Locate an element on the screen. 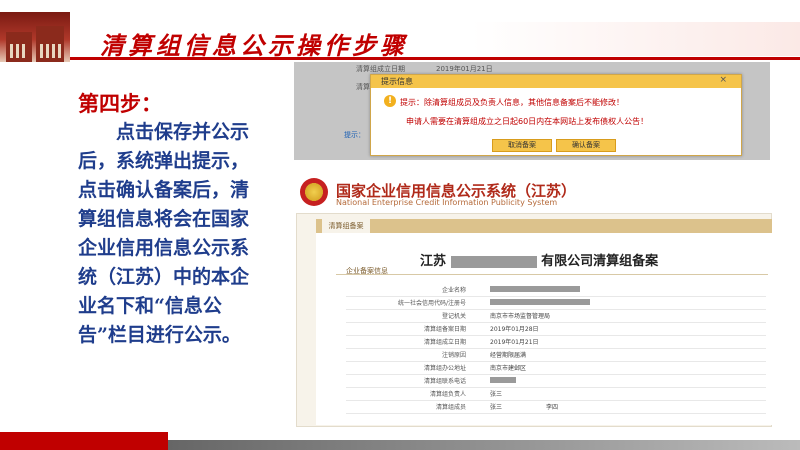 The height and width of the screenshot is (450, 800). row-label: 清算组联系电话 is located at coordinates (444, 381).